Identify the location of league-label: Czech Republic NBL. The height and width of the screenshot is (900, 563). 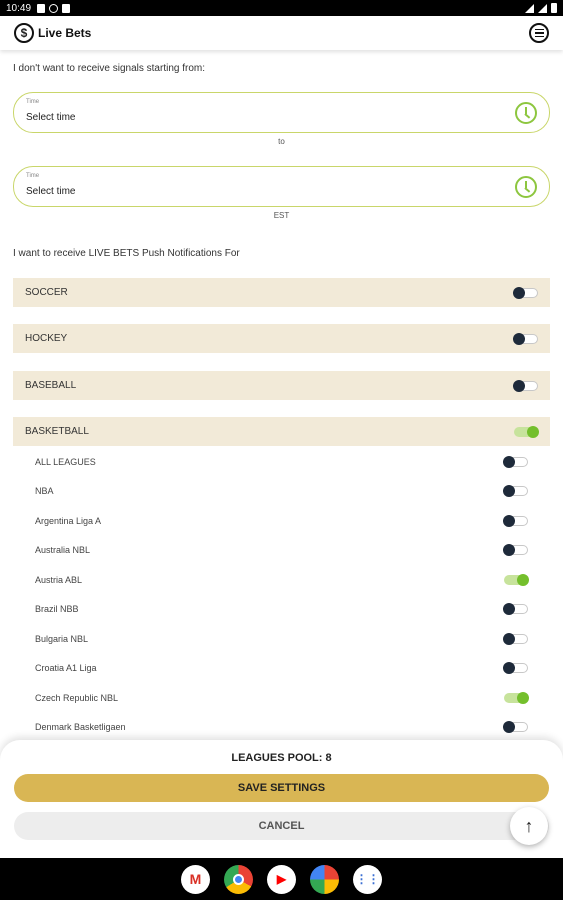
(77, 698).